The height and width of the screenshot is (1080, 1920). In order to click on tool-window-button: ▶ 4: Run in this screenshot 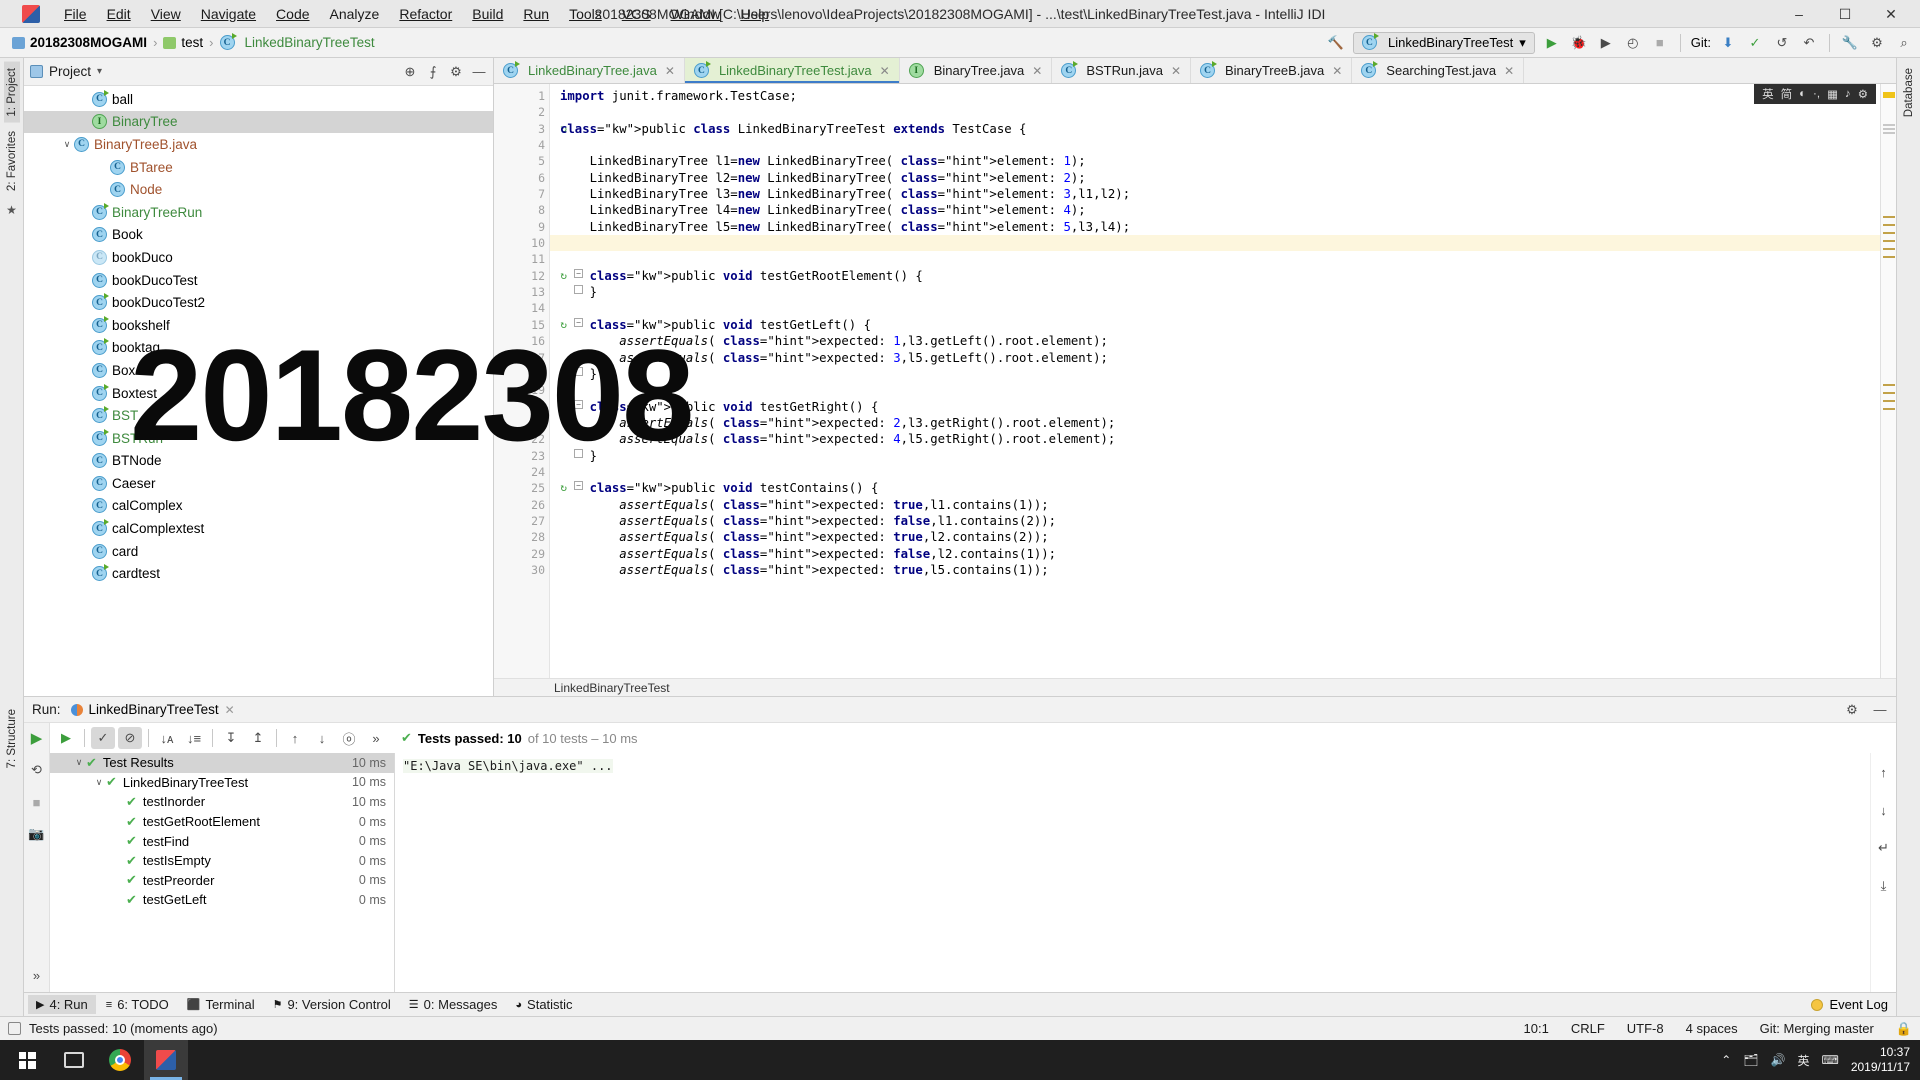, I will do `click(62, 1004)`.